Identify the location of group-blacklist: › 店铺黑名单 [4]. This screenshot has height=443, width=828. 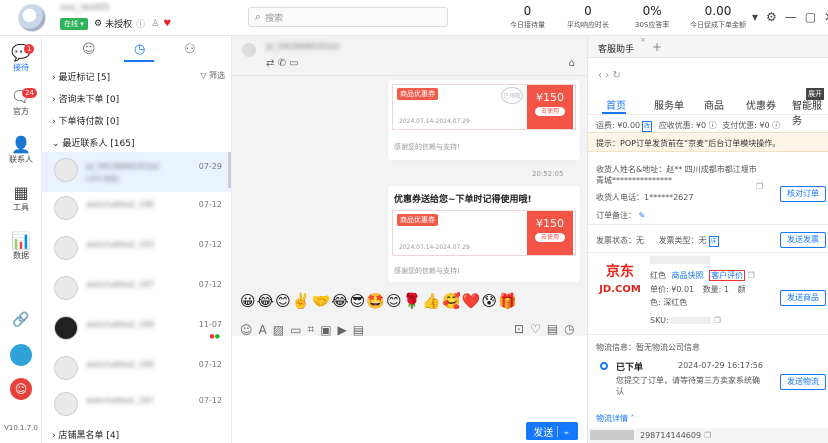
(85, 434).